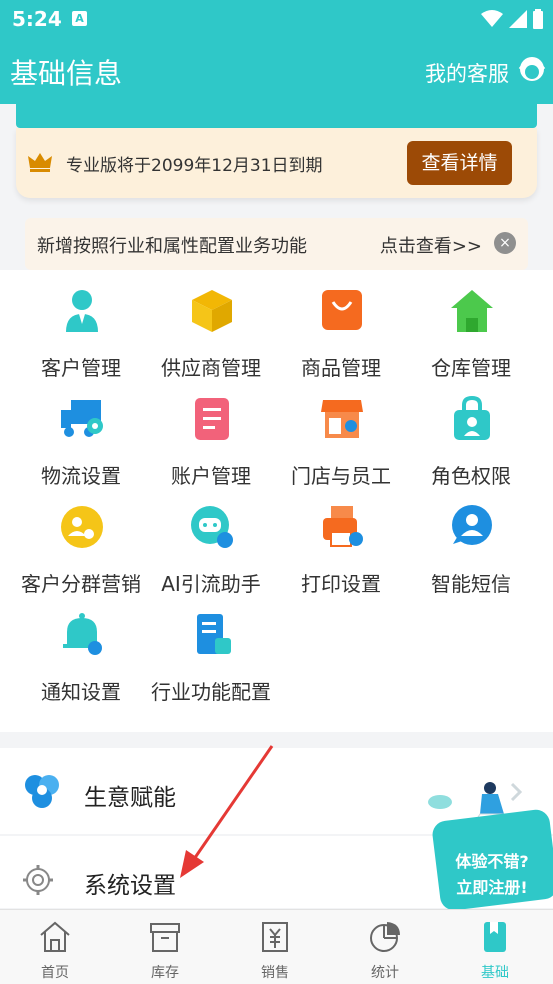 The height and width of the screenshot is (984, 553). I want to click on status-bar: 5:24 A, so click(276, 19).